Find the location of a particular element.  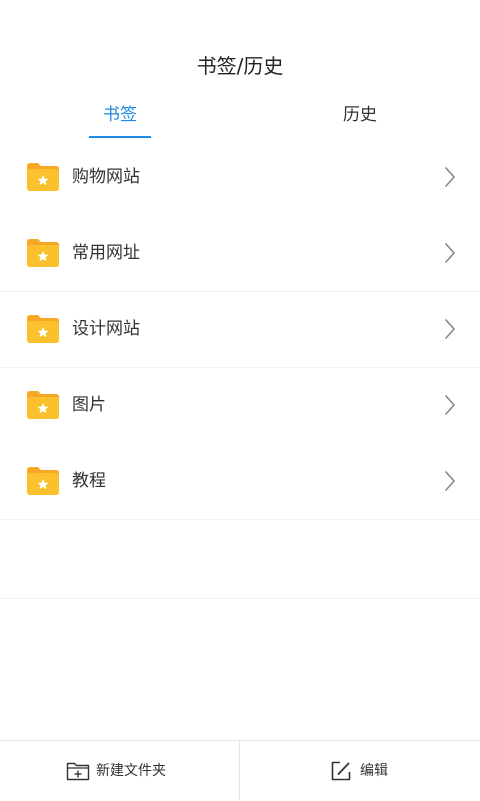

header: 书签/历史 is located at coordinates (240, 50).